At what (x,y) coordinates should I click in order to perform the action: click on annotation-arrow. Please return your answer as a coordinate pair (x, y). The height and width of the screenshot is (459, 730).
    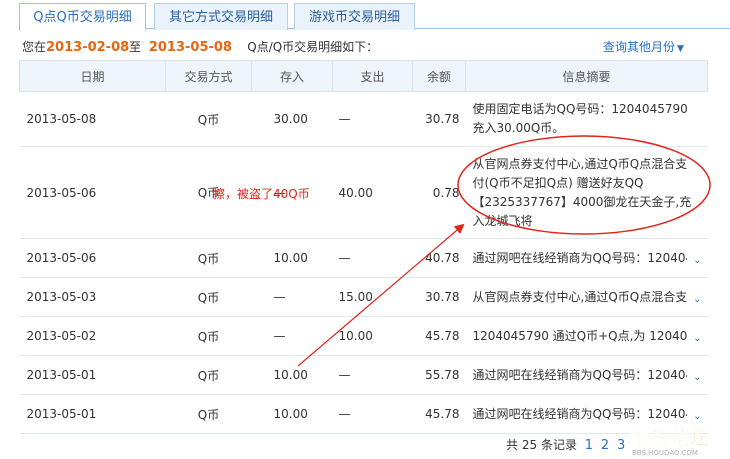
    Looking at the image, I should click on (381, 295).